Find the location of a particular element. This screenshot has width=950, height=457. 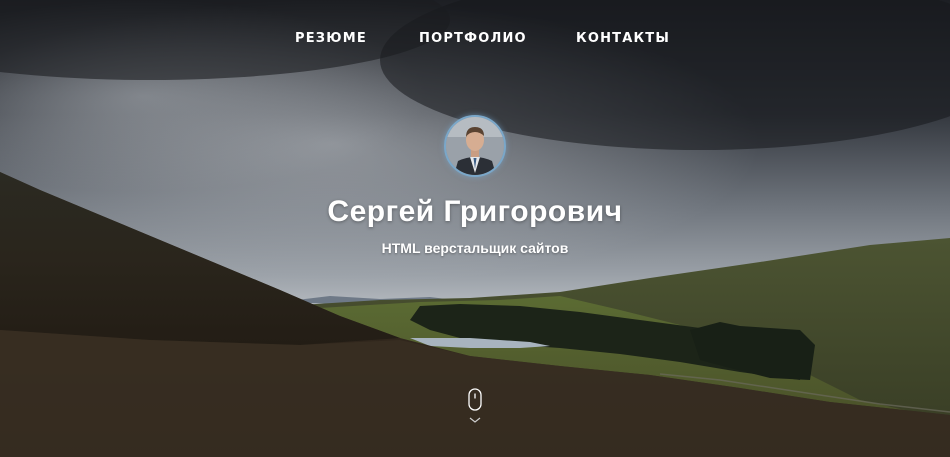

mouse-scroll-icon is located at coordinates (475, 399).